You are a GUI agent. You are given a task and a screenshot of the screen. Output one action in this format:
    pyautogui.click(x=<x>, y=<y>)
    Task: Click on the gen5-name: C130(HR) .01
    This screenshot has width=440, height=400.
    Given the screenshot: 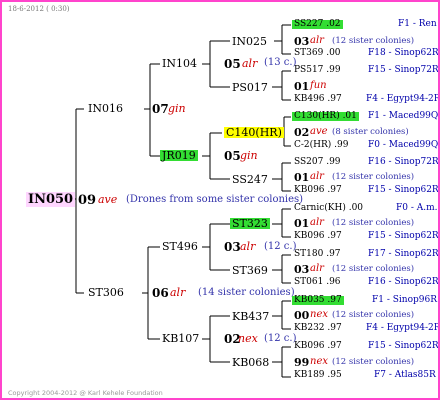 What is the action you would take?
    pyautogui.click(x=325, y=116)
    